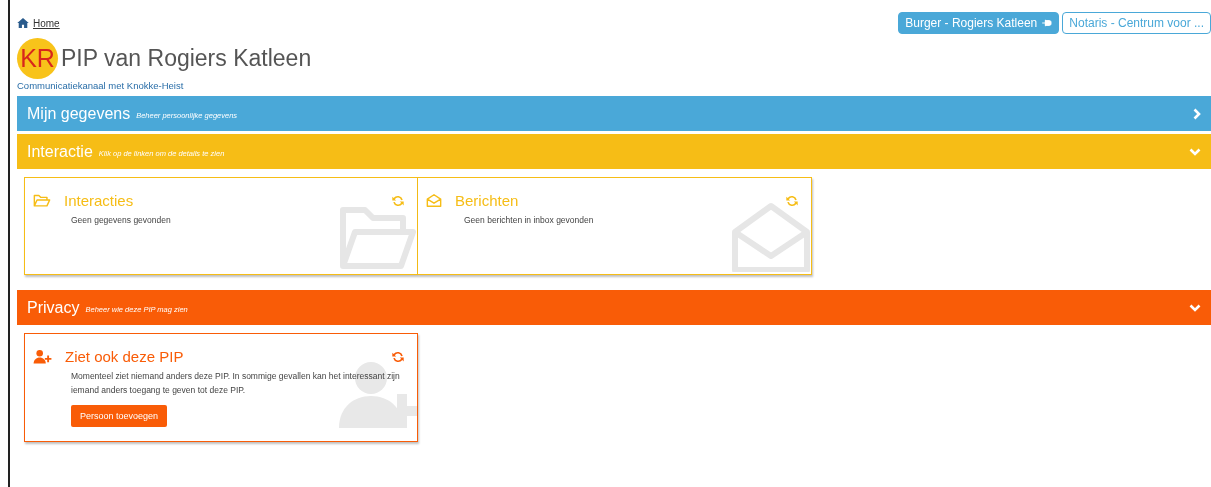 This screenshot has width=1211, height=487. Describe the element at coordinates (186, 58) in the screenshot. I see `page-title: PIP van Rogiers Katleen` at that location.